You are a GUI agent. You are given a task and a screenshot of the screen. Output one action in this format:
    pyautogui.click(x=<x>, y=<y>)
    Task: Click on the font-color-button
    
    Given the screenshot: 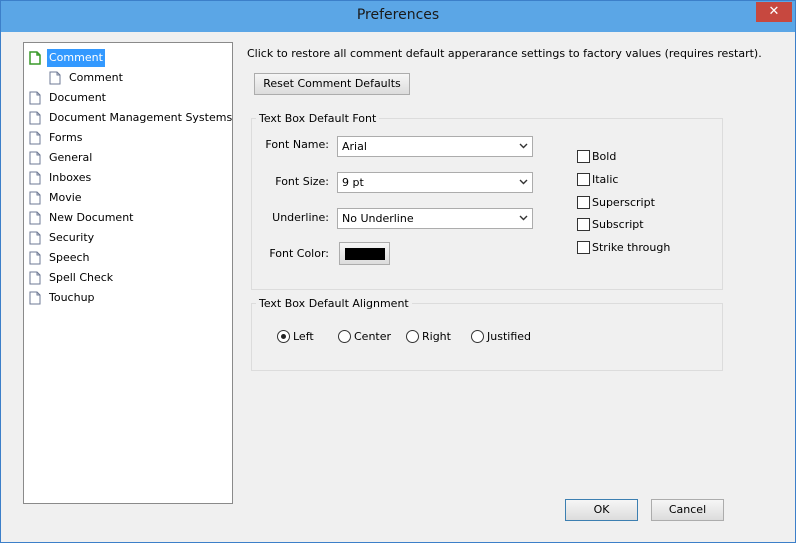 What is the action you would take?
    pyautogui.click(x=364, y=253)
    